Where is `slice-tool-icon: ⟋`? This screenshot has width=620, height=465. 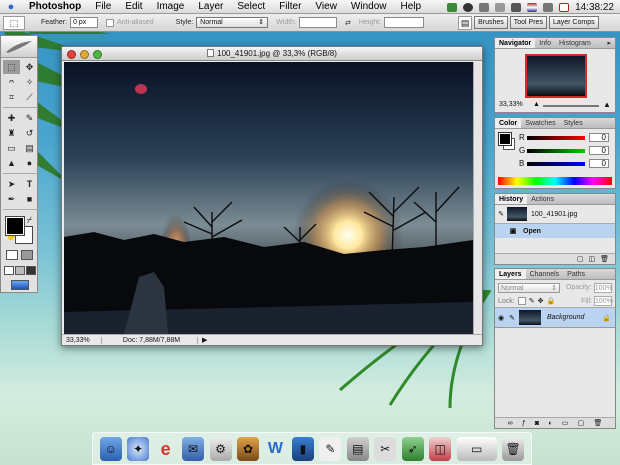
slice-tool-icon: ⟋ is located at coordinates (29, 97).